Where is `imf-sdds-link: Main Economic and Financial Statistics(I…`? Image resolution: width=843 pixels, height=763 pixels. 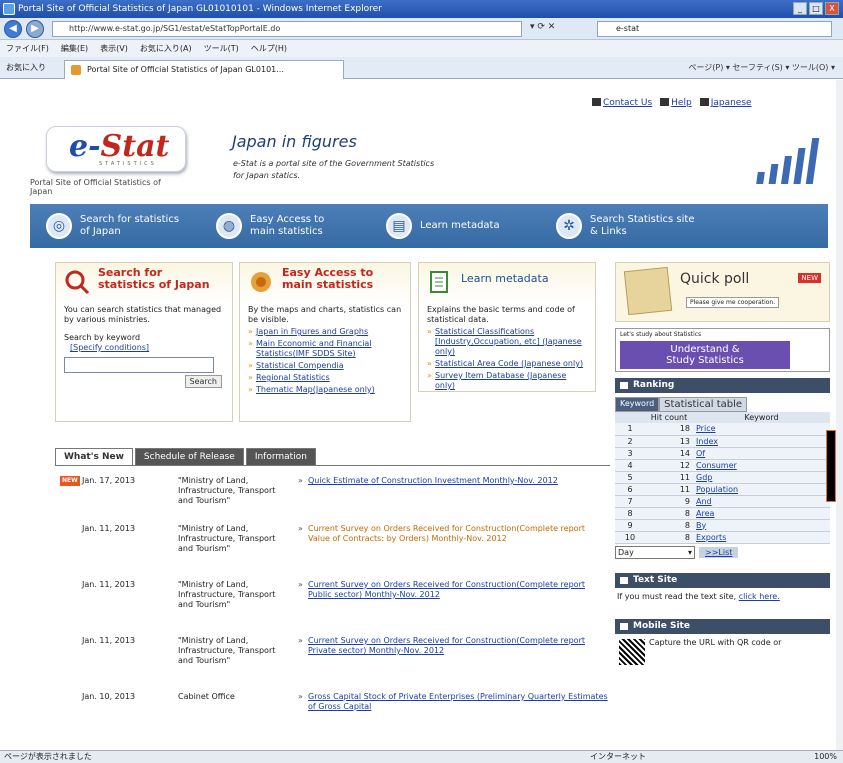
imf-sdds-link: Main Economic and Financial Statistics(I… is located at coordinates (325, 349).